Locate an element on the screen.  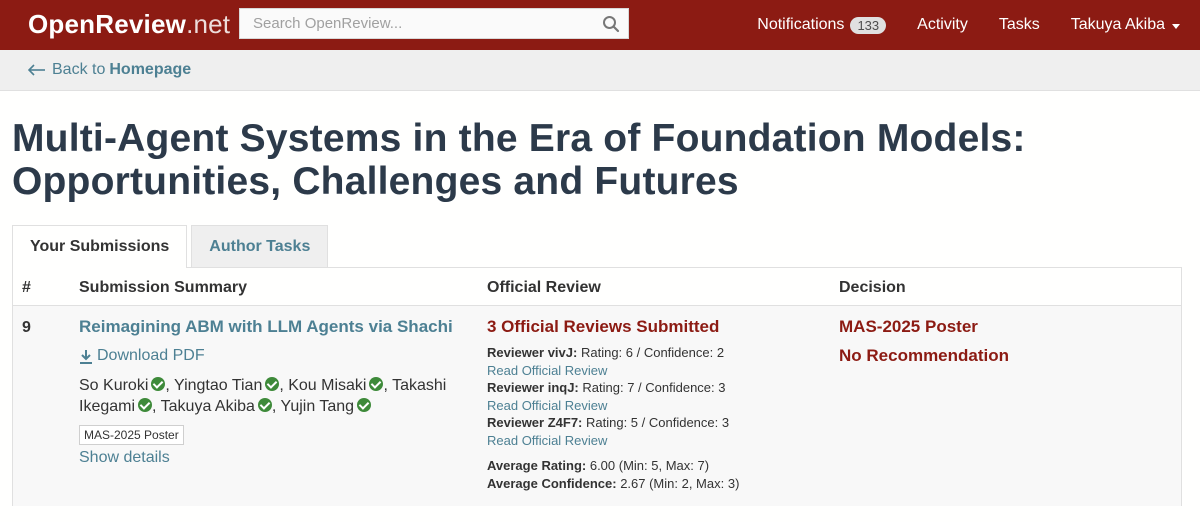
review-entry: Reviewer vivJ: Rating: 6 / Confidence: 2 is located at coordinates (652, 353).